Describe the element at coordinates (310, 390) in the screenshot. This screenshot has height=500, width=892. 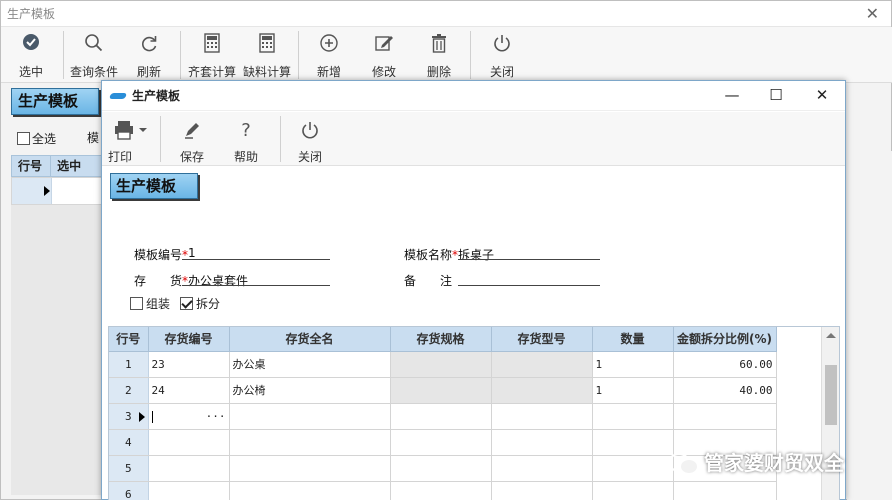
I see `inventory-name-cell: 办公椅` at that location.